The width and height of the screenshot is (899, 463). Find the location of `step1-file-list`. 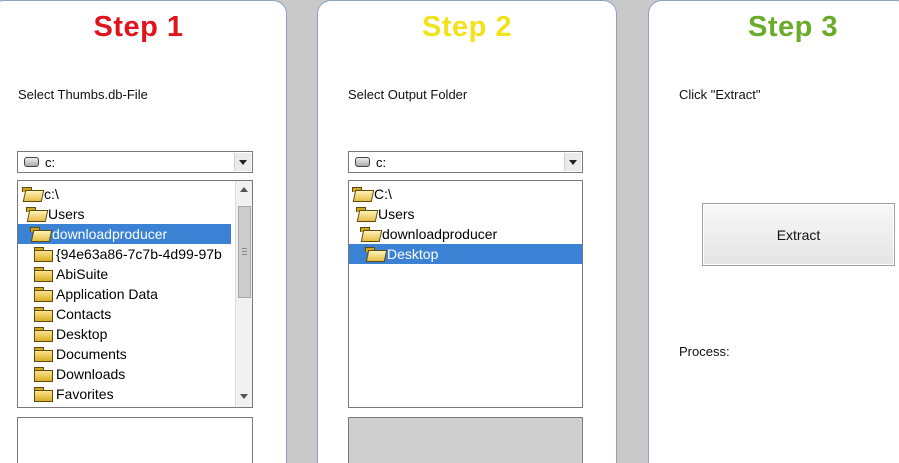

step1-file-list is located at coordinates (135, 440).